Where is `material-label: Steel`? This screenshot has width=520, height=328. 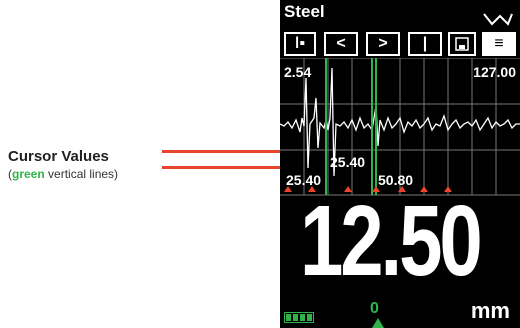 material-label: Steel is located at coordinates (304, 11).